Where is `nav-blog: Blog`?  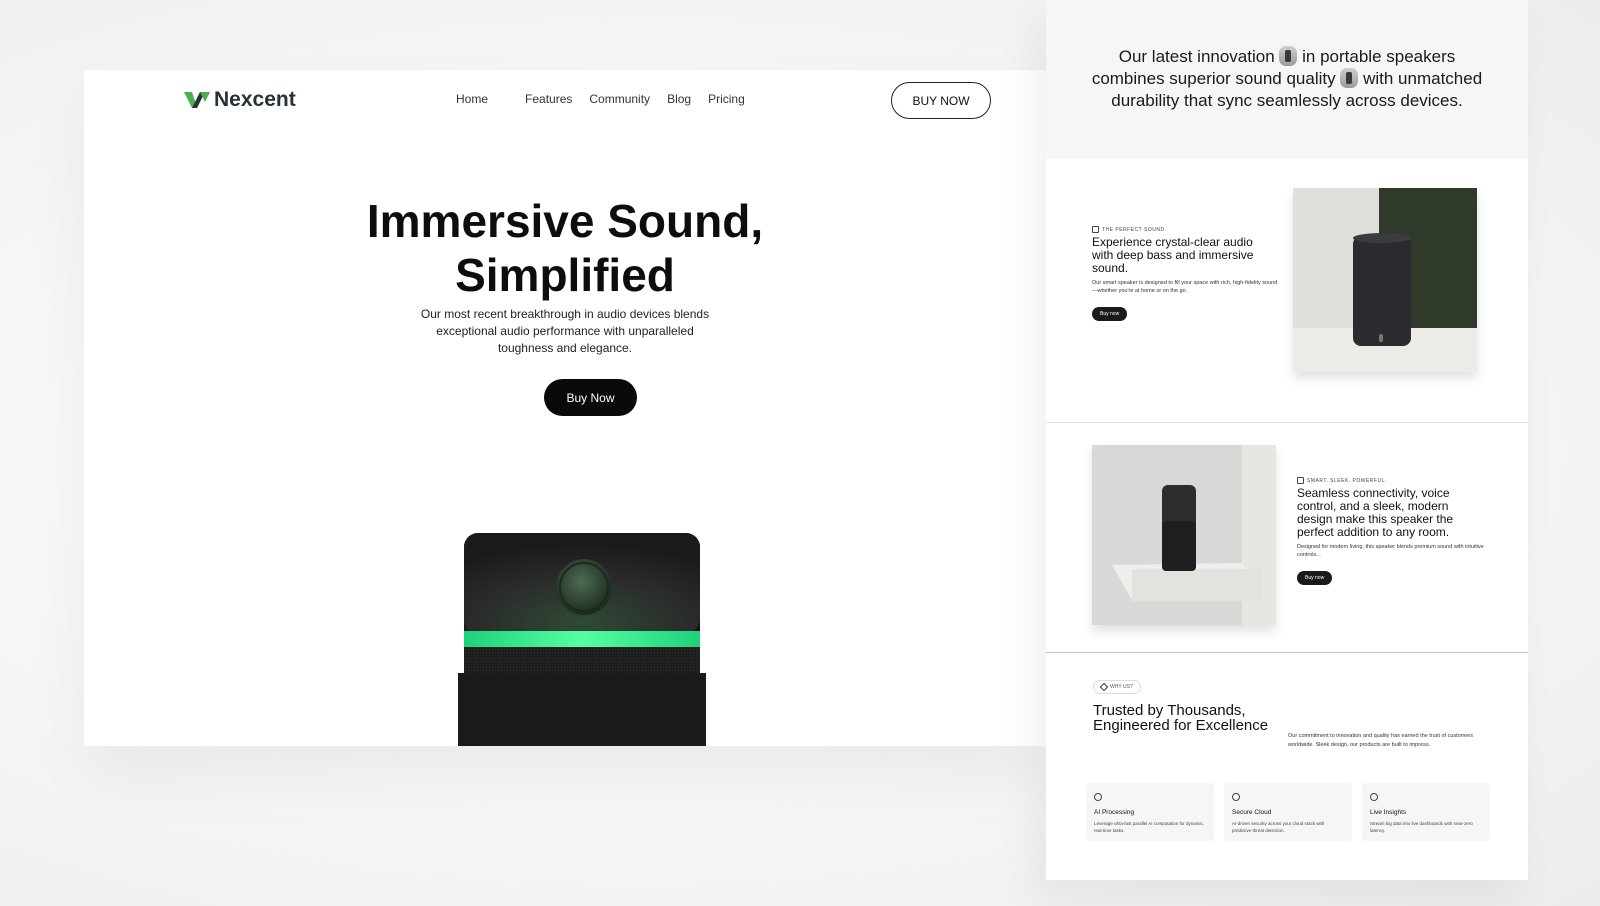
nav-blog: Blog is located at coordinates (679, 99).